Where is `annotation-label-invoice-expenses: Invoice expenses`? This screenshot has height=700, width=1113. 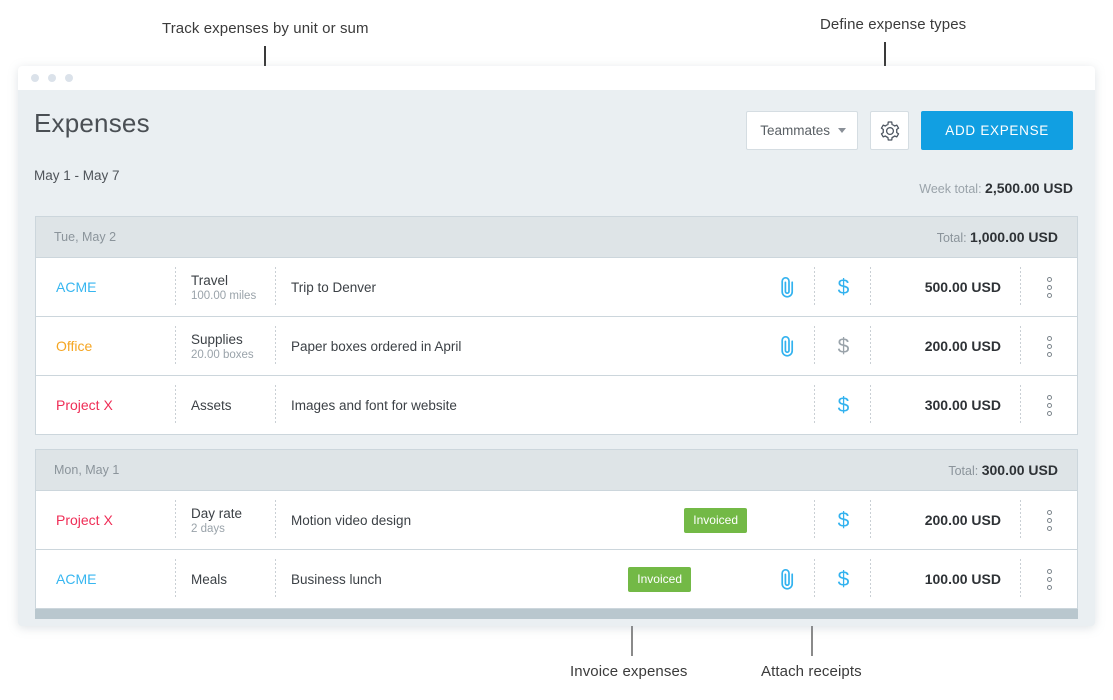 annotation-label-invoice-expenses: Invoice expenses is located at coordinates (629, 671).